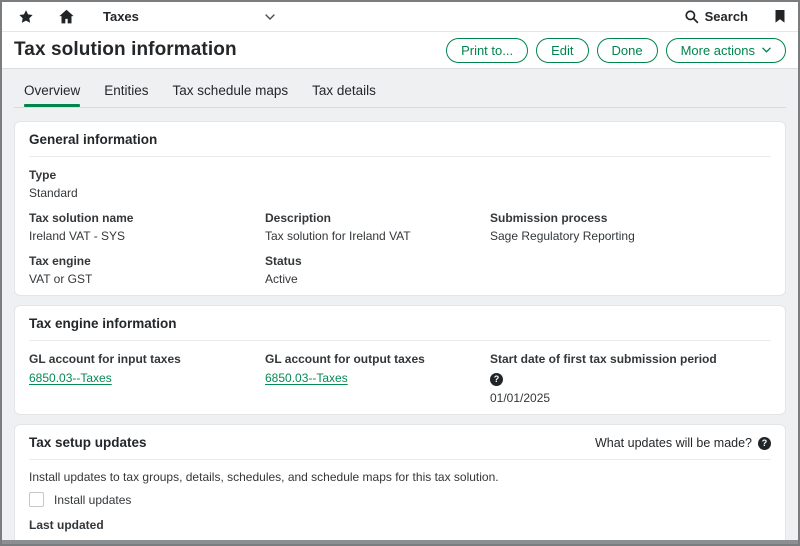 This screenshot has width=800, height=546. Describe the element at coordinates (400, 328) in the screenshot. I see `tax-engine-information-header: Tax engine information` at that location.